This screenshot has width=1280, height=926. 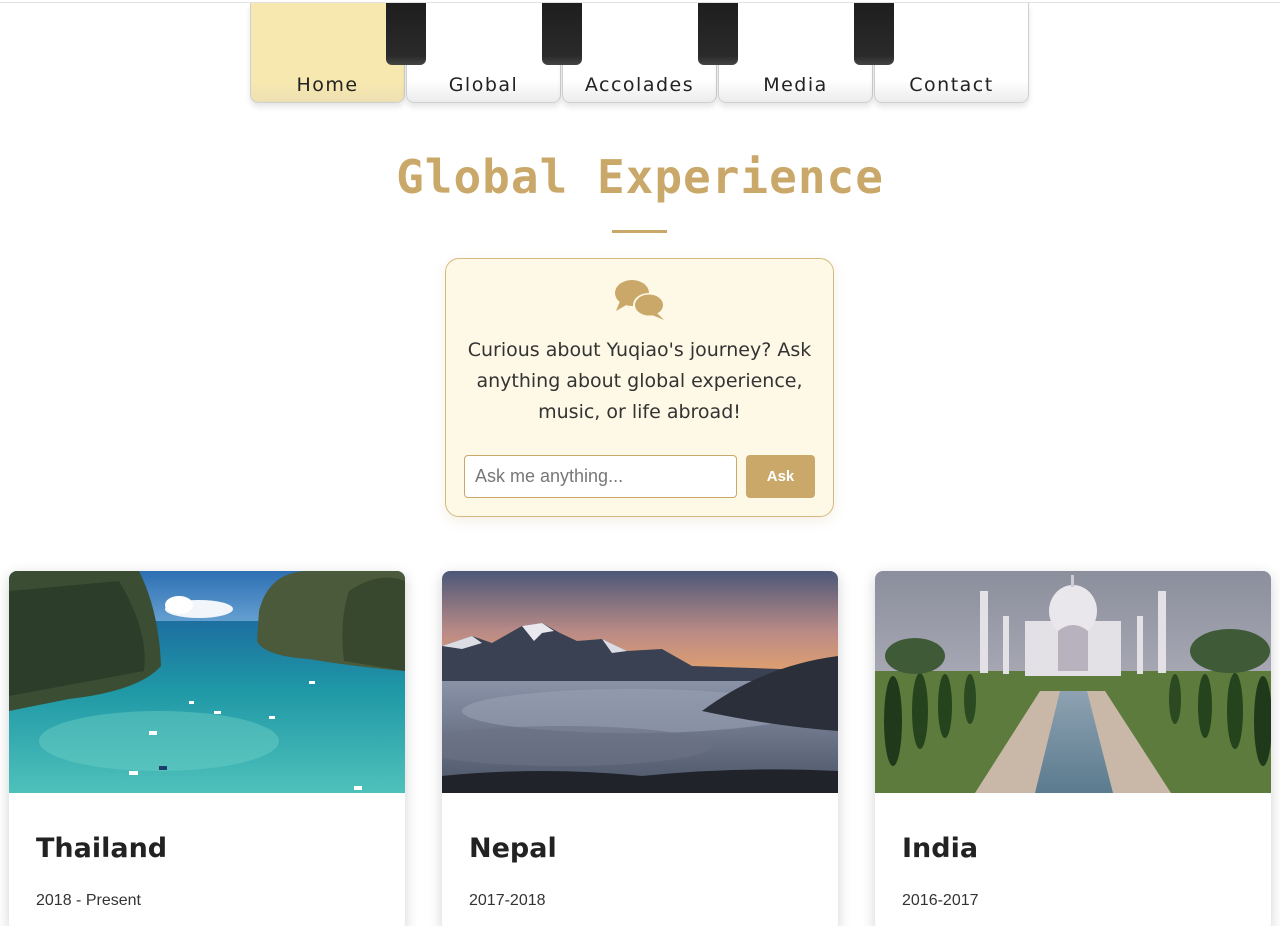 What do you see at coordinates (795, 53) in the screenshot?
I see `nav-media: Media` at bounding box center [795, 53].